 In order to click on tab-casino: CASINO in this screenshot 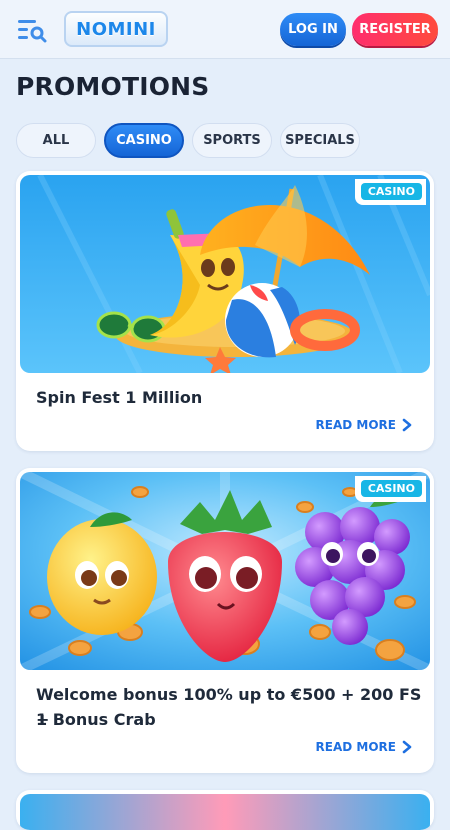, I will do `click(144, 140)`.